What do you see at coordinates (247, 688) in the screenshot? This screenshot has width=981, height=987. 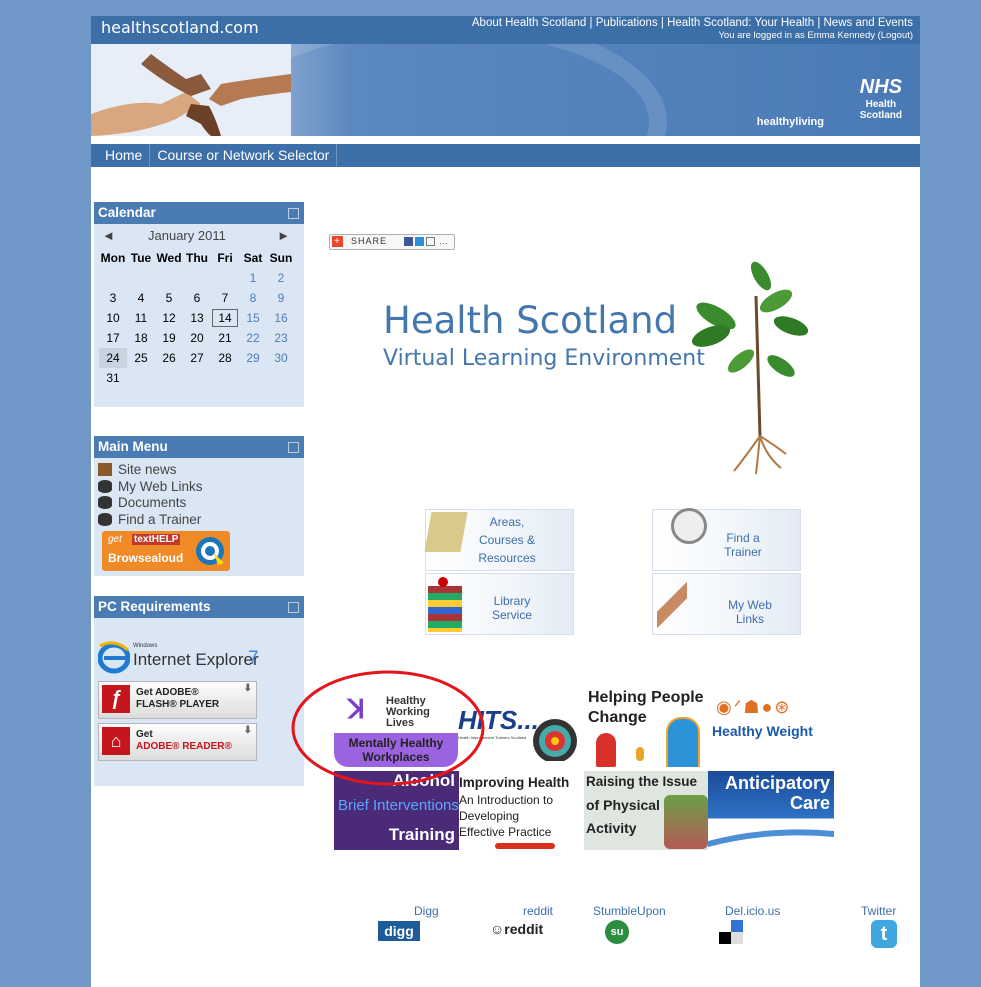 I see `download-arrow-icon: ⬇` at bounding box center [247, 688].